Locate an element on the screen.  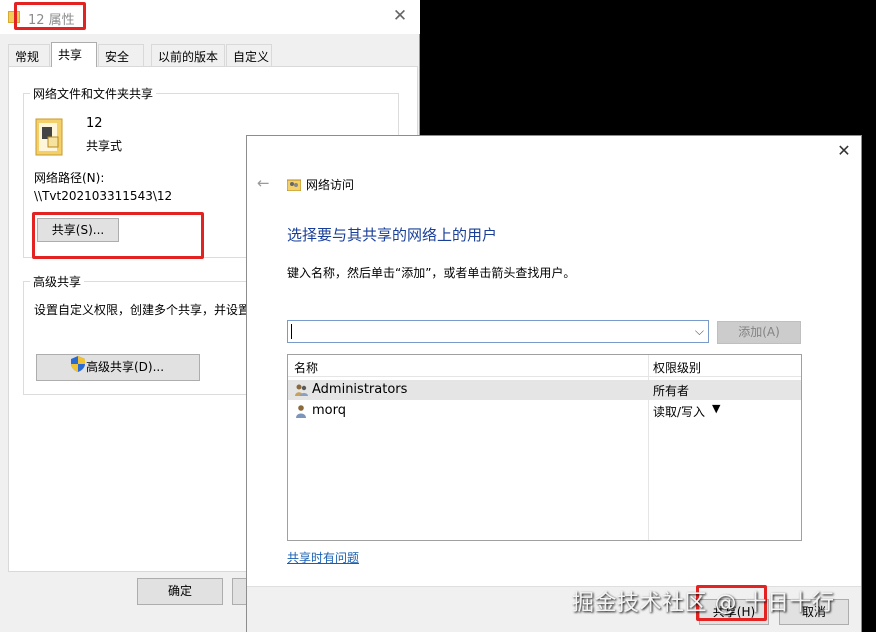
tab-customize: 自定义 is located at coordinates (249, 55).